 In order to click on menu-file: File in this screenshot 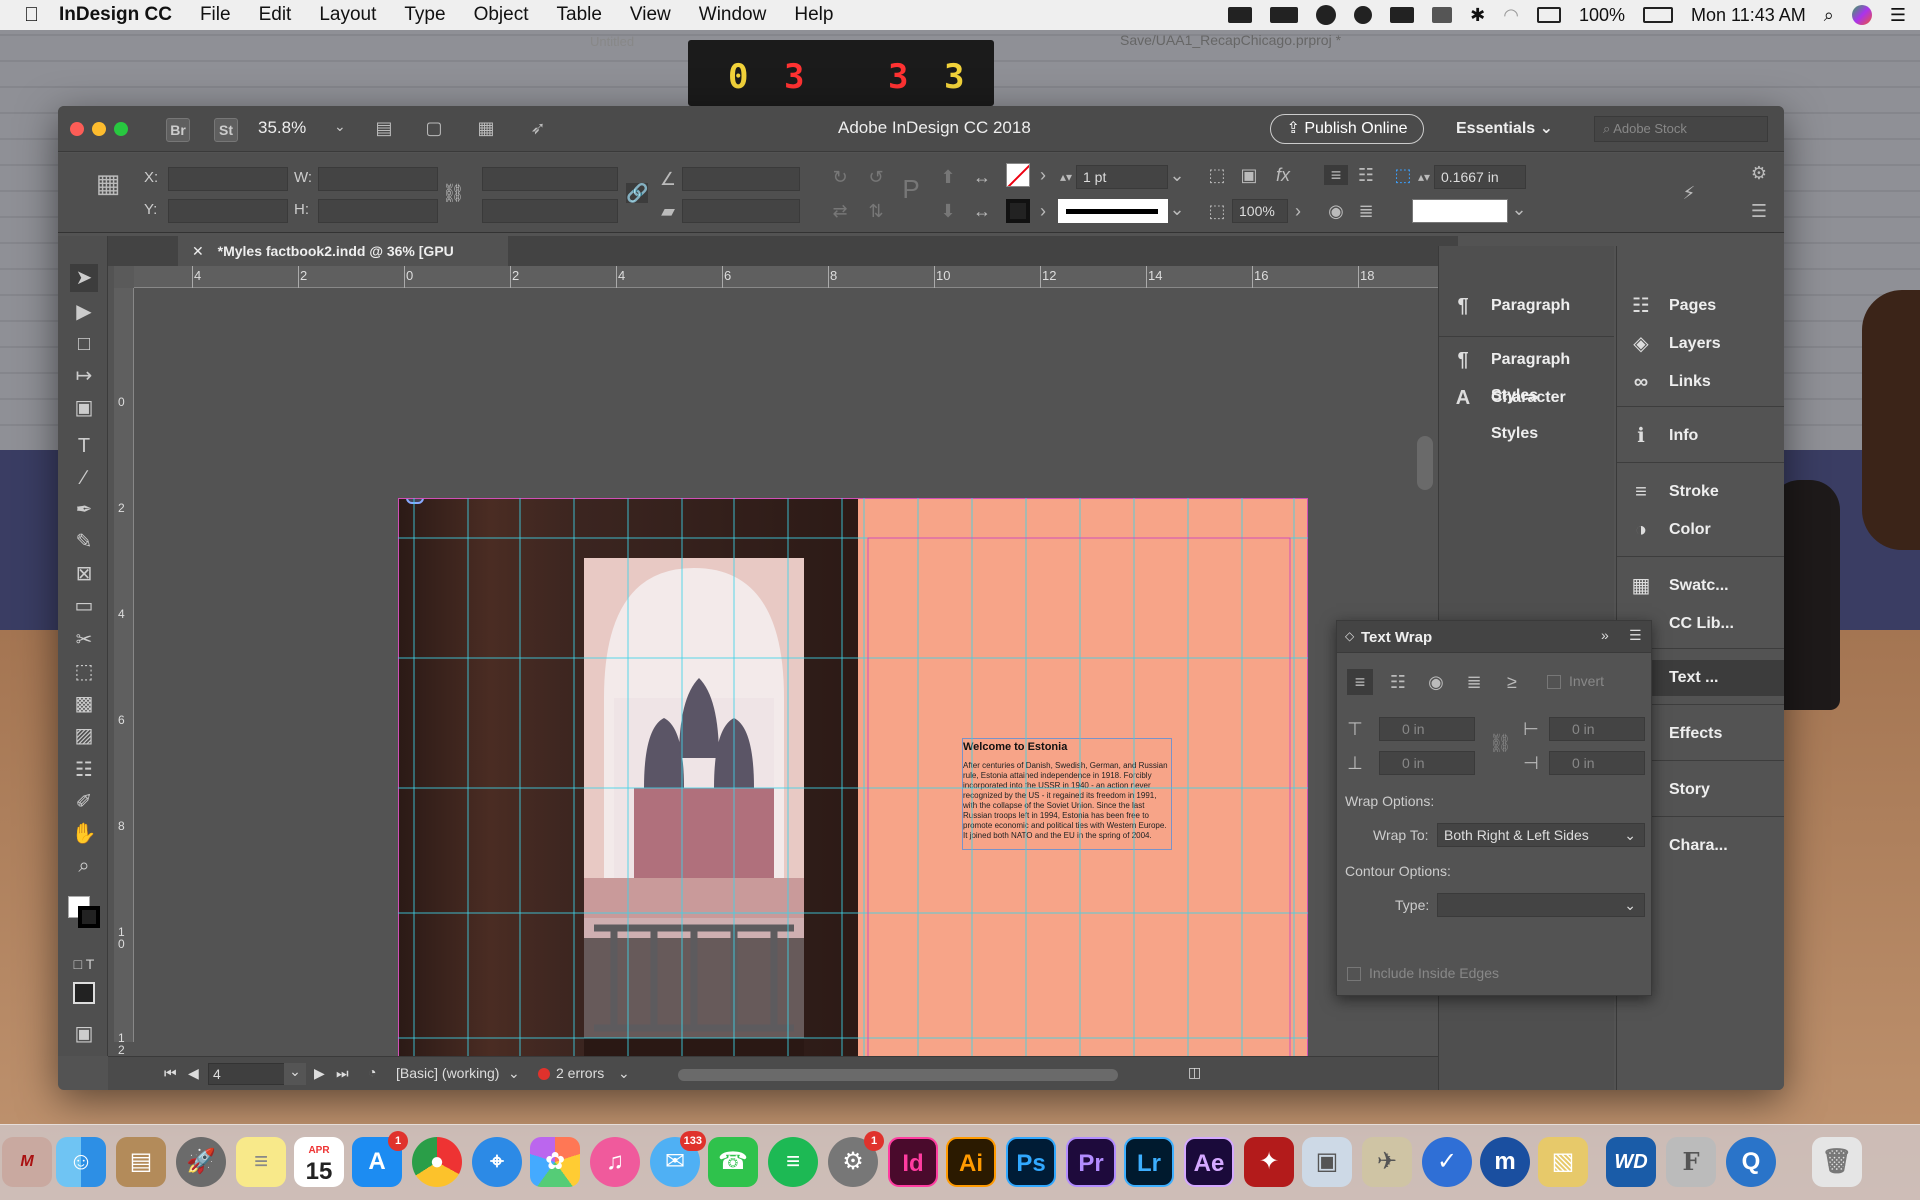, I will do `click(215, 15)`.